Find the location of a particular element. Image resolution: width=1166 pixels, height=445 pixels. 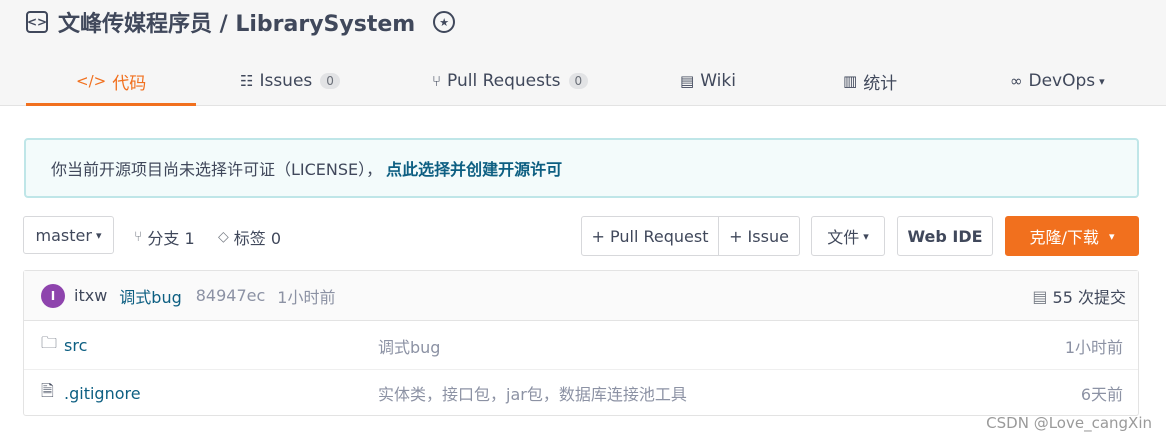

tags-label: 标签 0 is located at coordinates (257, 238).